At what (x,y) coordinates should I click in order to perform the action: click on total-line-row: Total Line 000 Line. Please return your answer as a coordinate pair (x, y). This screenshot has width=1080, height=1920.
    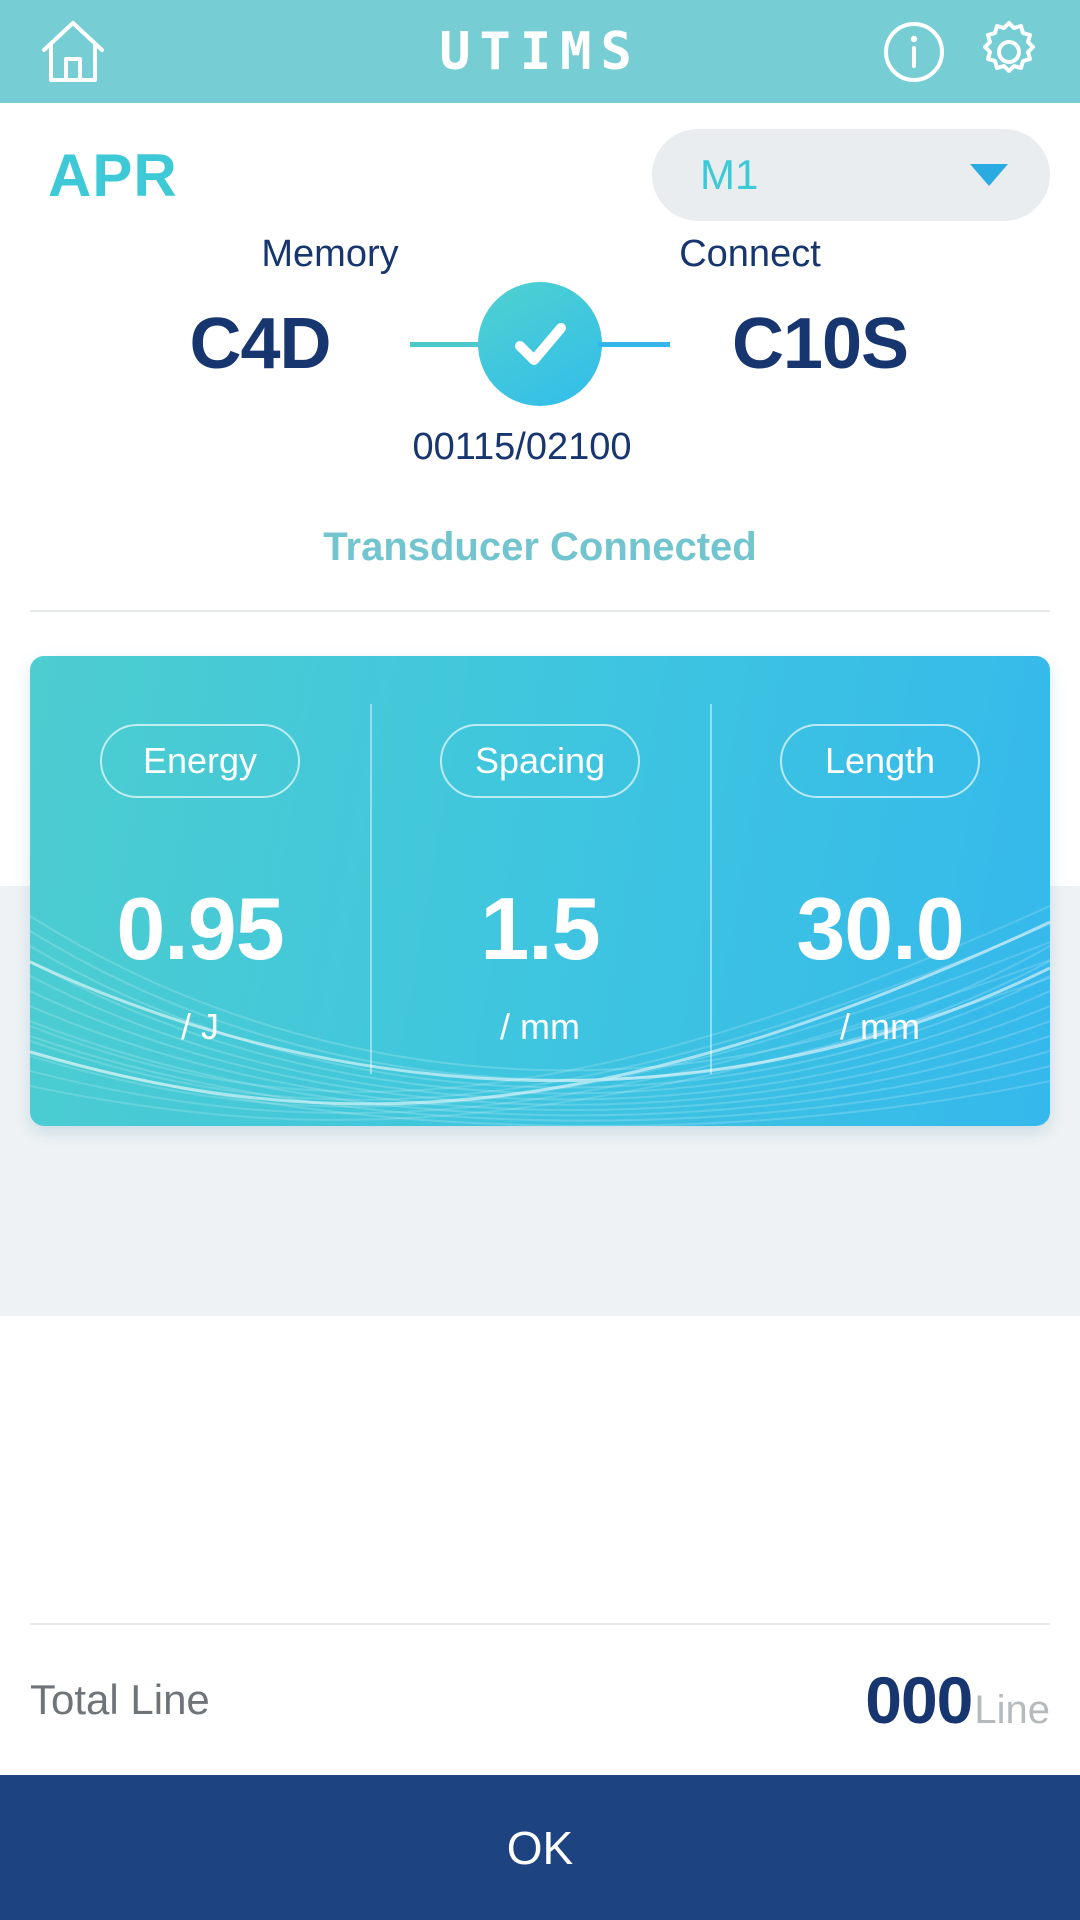
    Looking at the image, I should click on (540, 1700).